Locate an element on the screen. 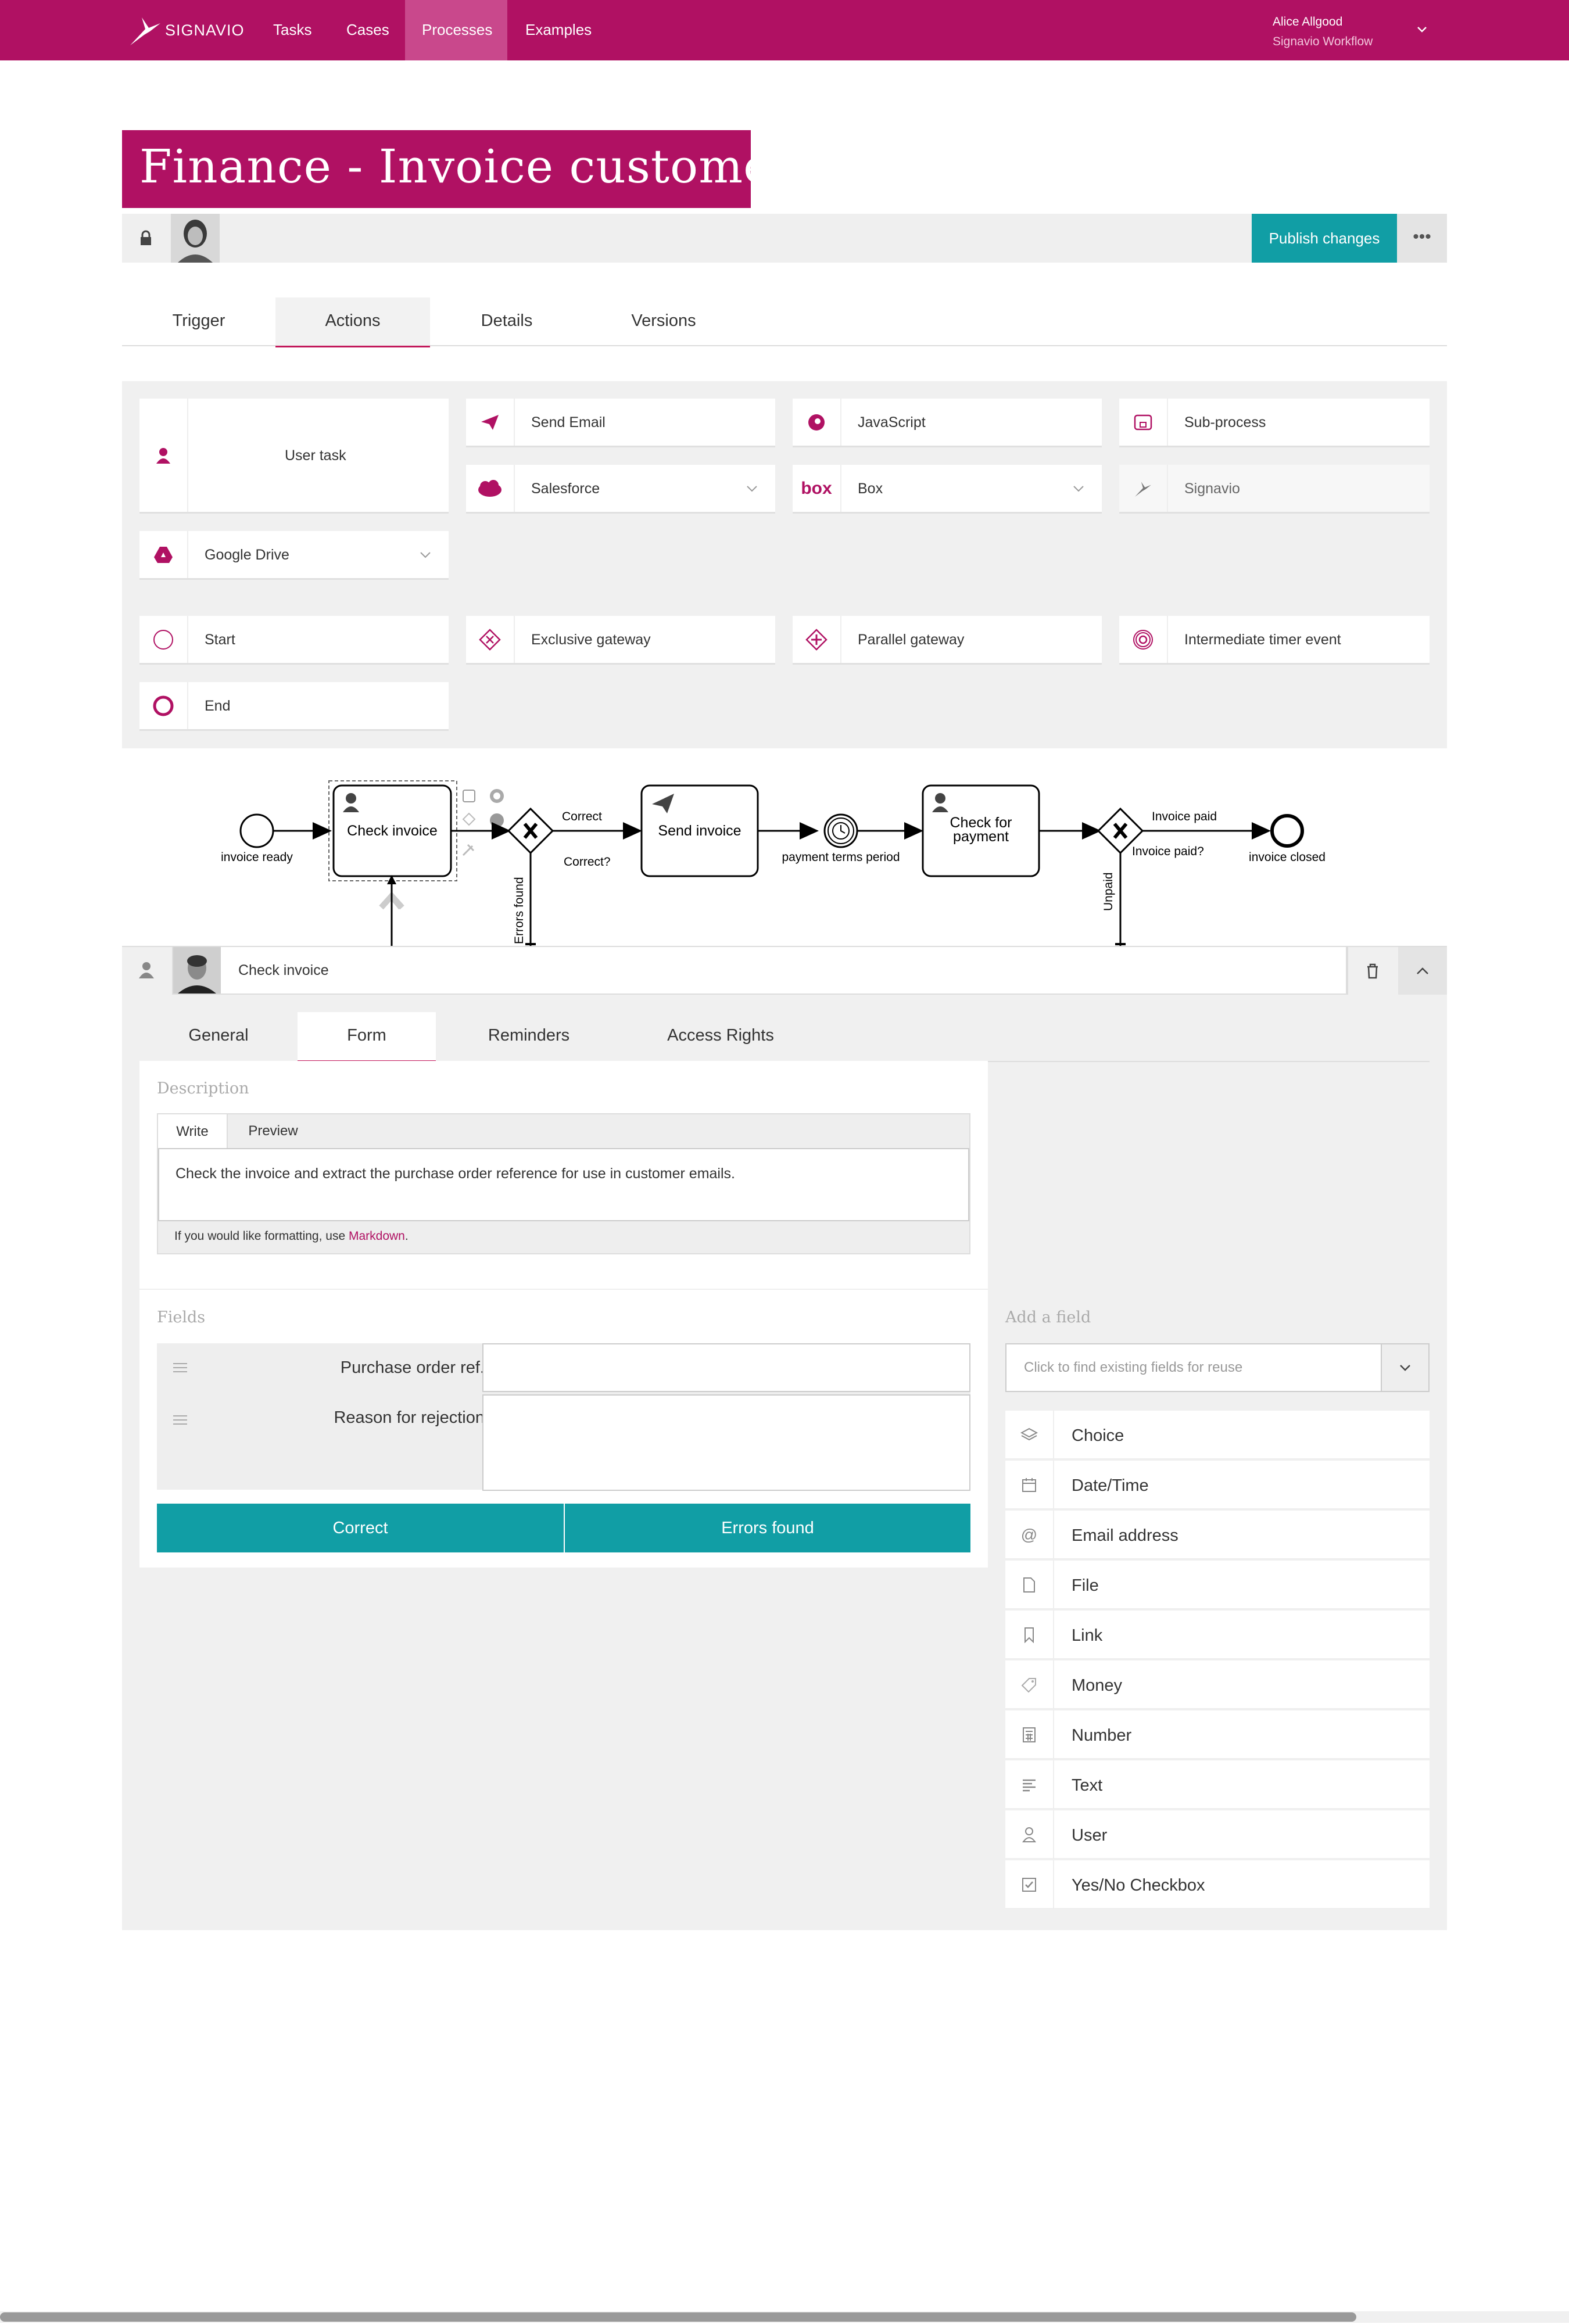 This screenshot has width=1569, height=2324. google-drive-icon is located at coordinates (164, 554).